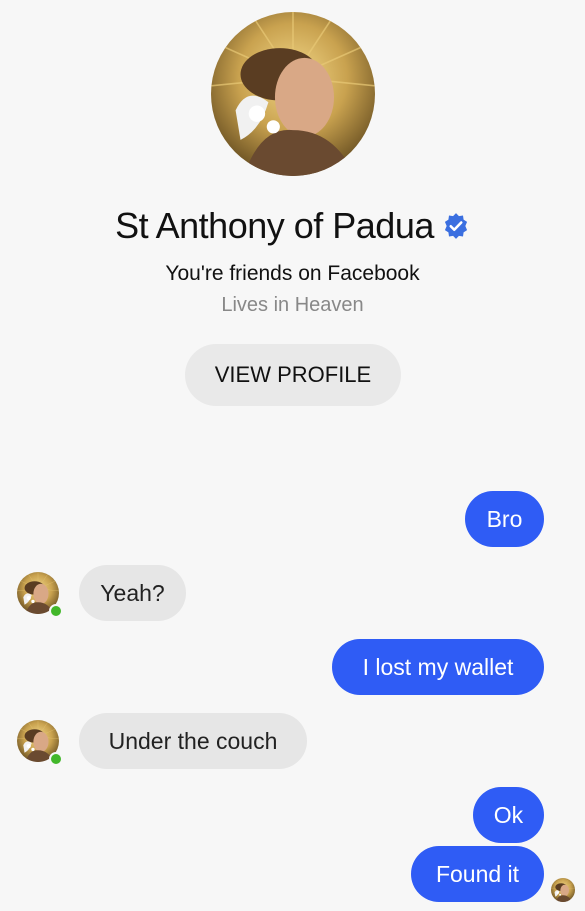  Describe the element at coordinates (438, 667) in the screenshot. I see `message-bubble-outgoing: I lost my wallet` at that location.